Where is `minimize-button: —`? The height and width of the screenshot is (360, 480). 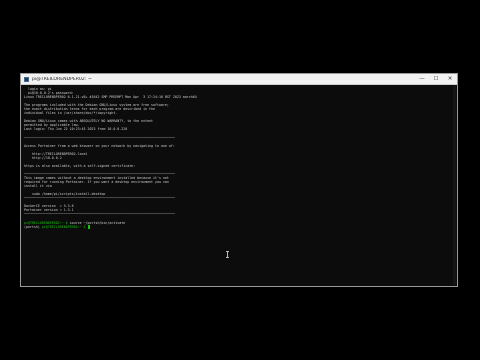
minimize-button: — is located at coordinates (422, 79).